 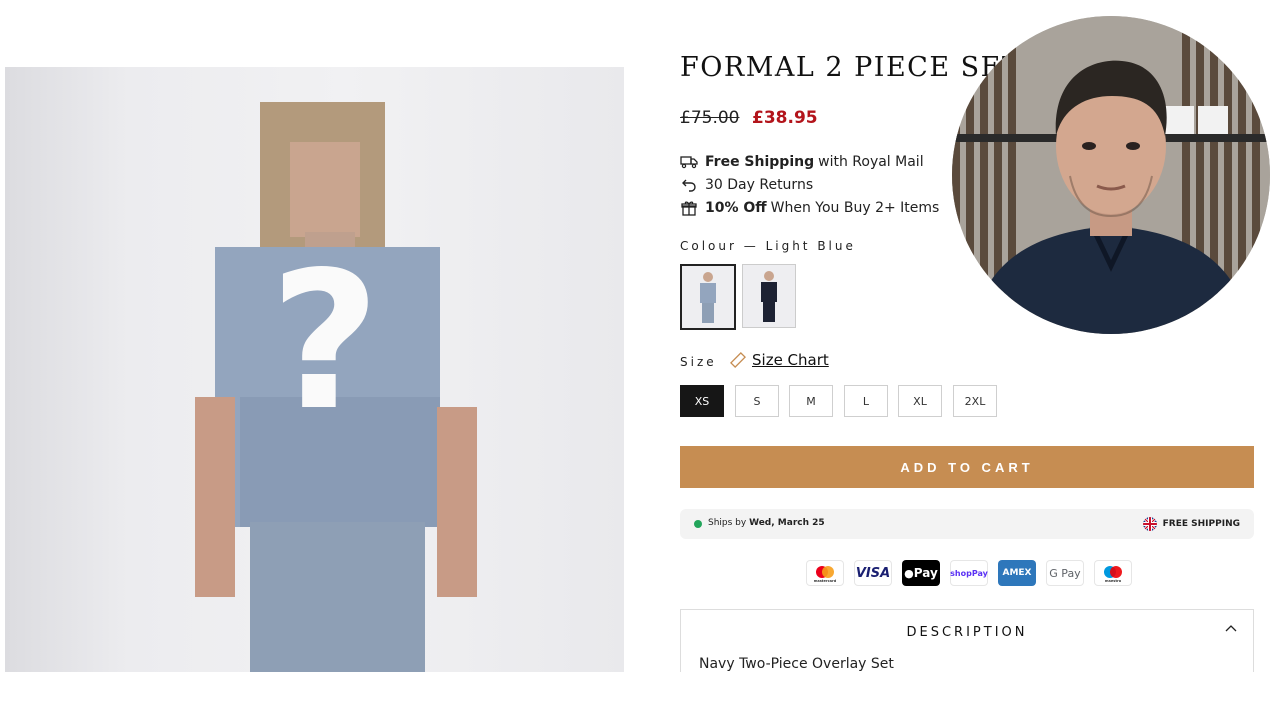 I want to click on amex-icon: AMEX, so click(x=1017, y=573).